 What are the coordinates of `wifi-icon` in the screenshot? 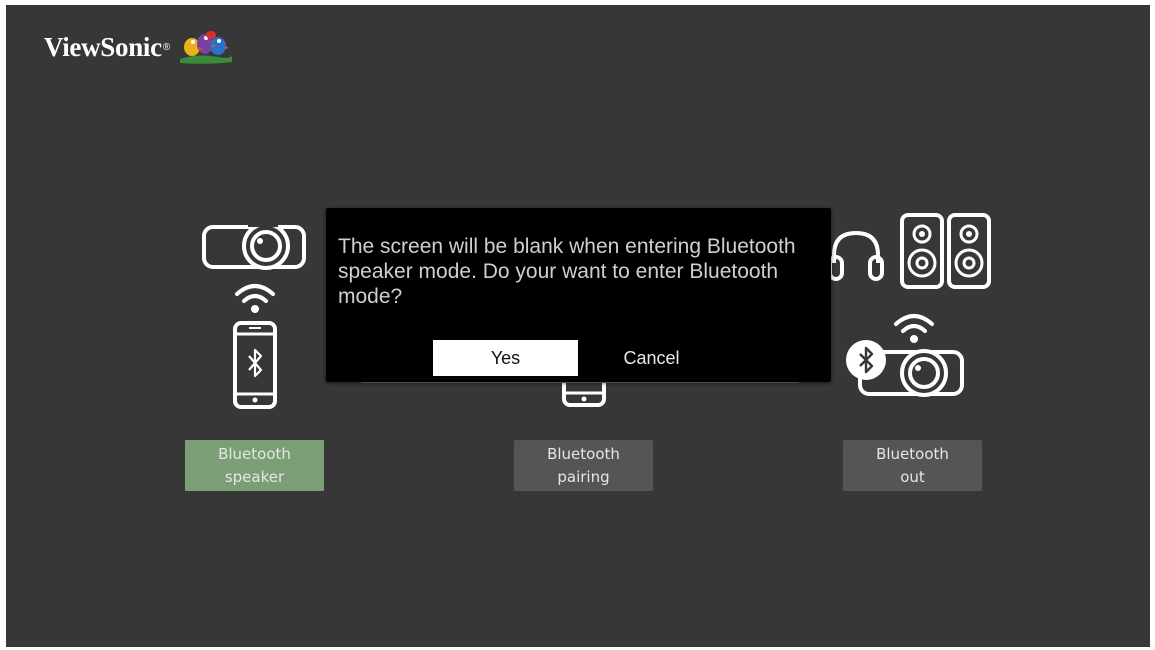 It's located at (255, 298).